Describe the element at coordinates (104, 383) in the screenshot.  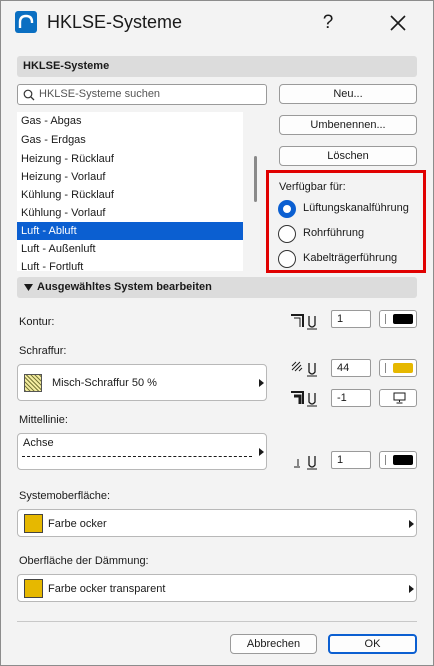
I see `hatch-value: Misch-Schraffur 50 %` at that location.